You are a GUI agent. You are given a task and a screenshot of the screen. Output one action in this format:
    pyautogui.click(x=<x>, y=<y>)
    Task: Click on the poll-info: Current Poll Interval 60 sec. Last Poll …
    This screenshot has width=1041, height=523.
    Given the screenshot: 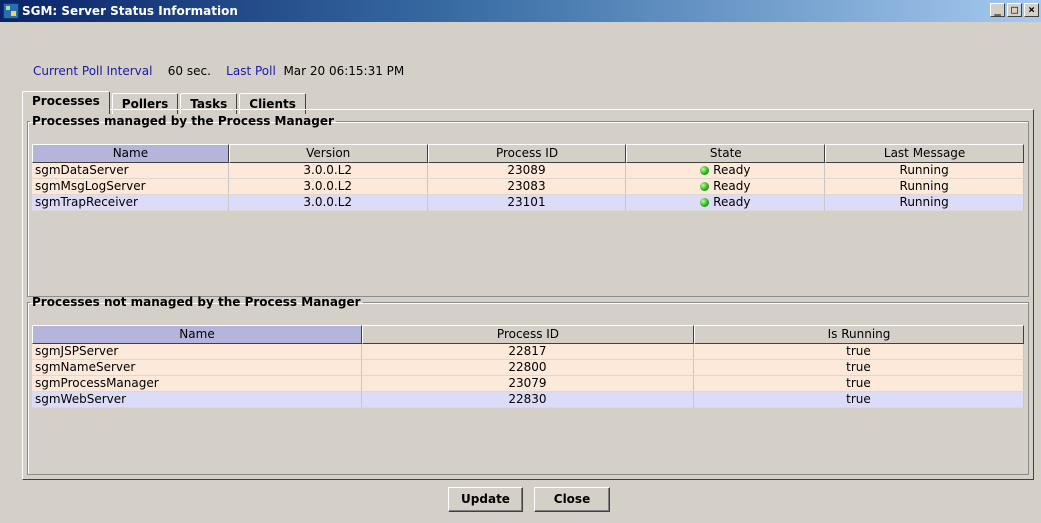 What is the action you would take?
    pyautogui.click(x=218, y=71)
    